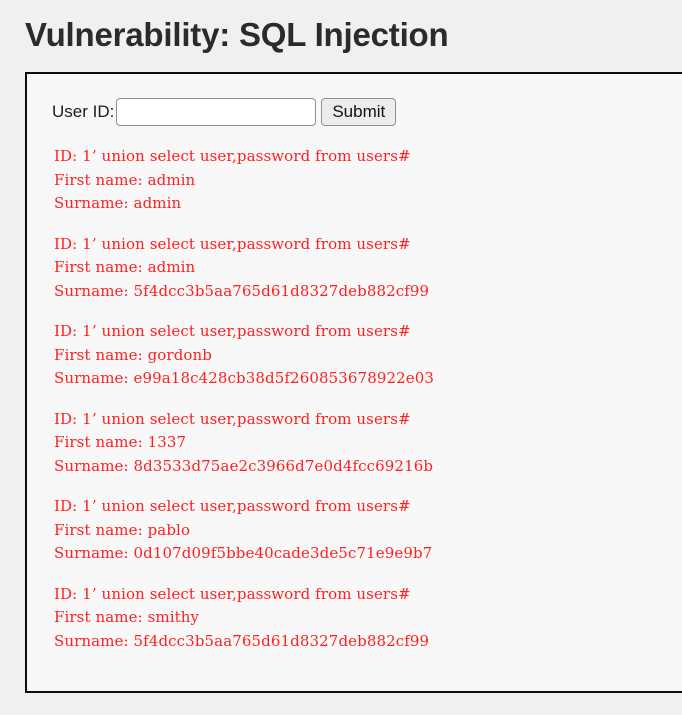 Image resolution: width=682 pixels, height=715 pixels. What do you see at coordinates (359, 112) in the screenshot?
I see `submit-button: Submit` at bounding box center [359, 112].